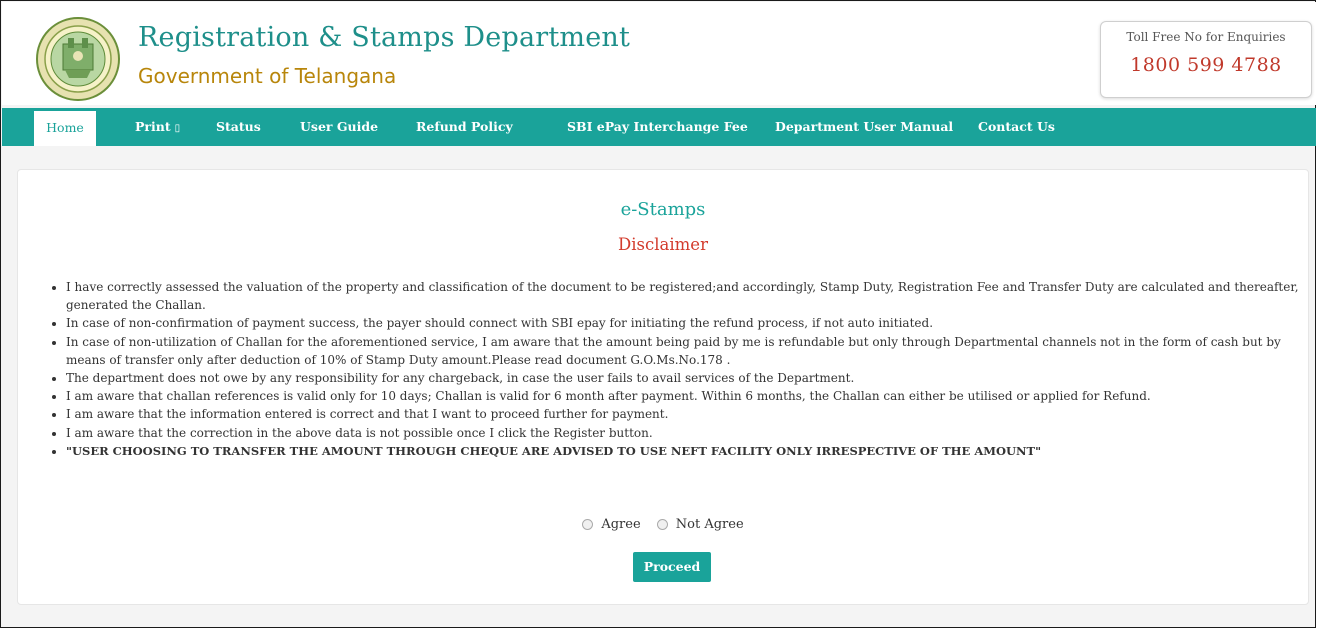  I want to click on site-title: Registration & Stamps Department, so click(384, 37).